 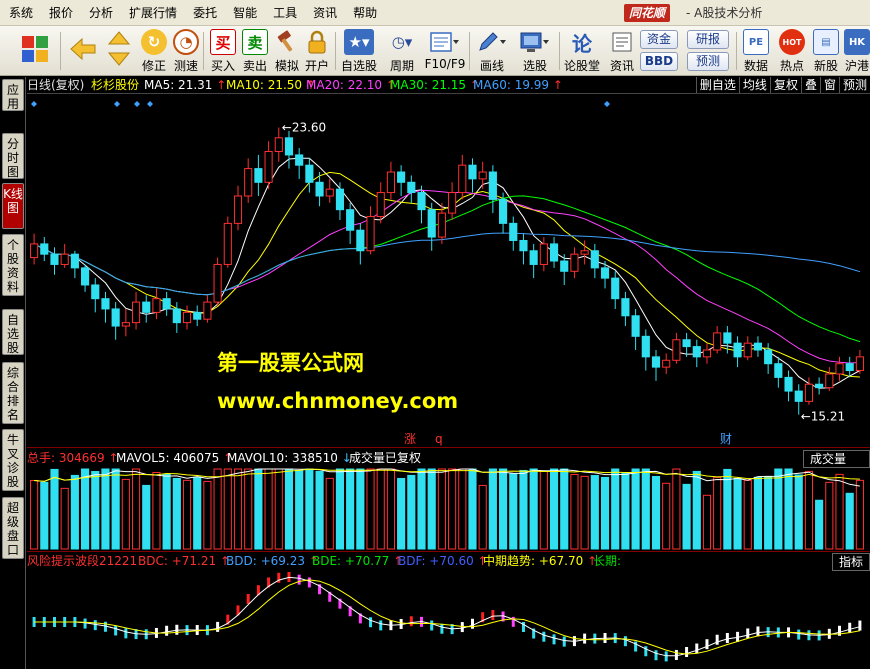 I want to click on f10-button: F10/F9, so click(x=445, y=51).